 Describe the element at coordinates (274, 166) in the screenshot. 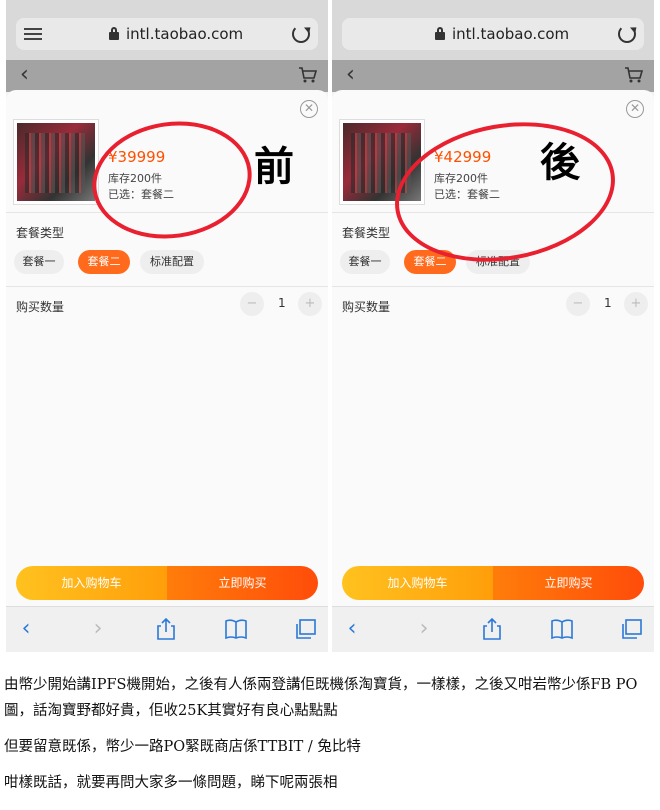

I see `before-label: 前` at that location.